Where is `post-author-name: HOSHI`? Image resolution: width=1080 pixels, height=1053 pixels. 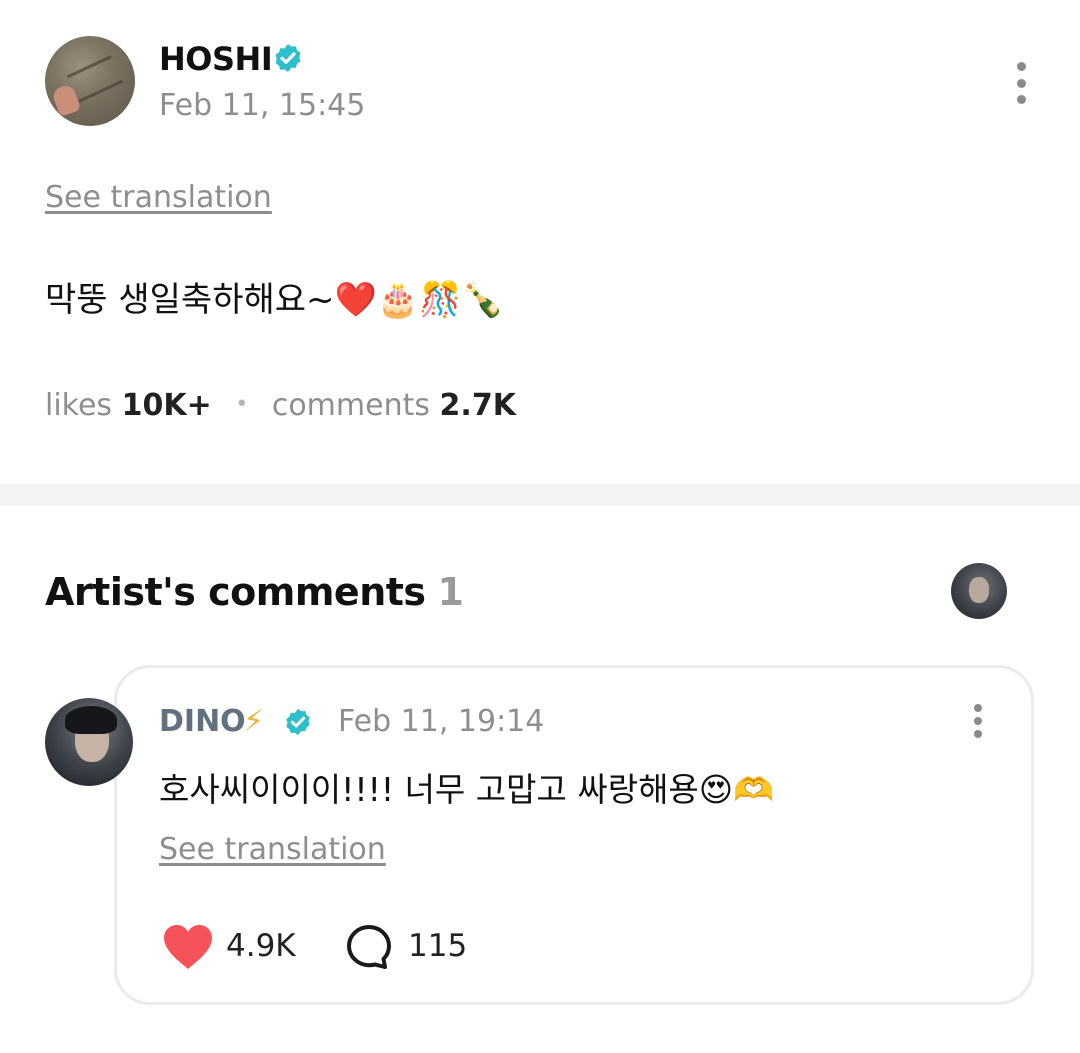
post-author-name: HOSHI is located at coordinates (216, 59).